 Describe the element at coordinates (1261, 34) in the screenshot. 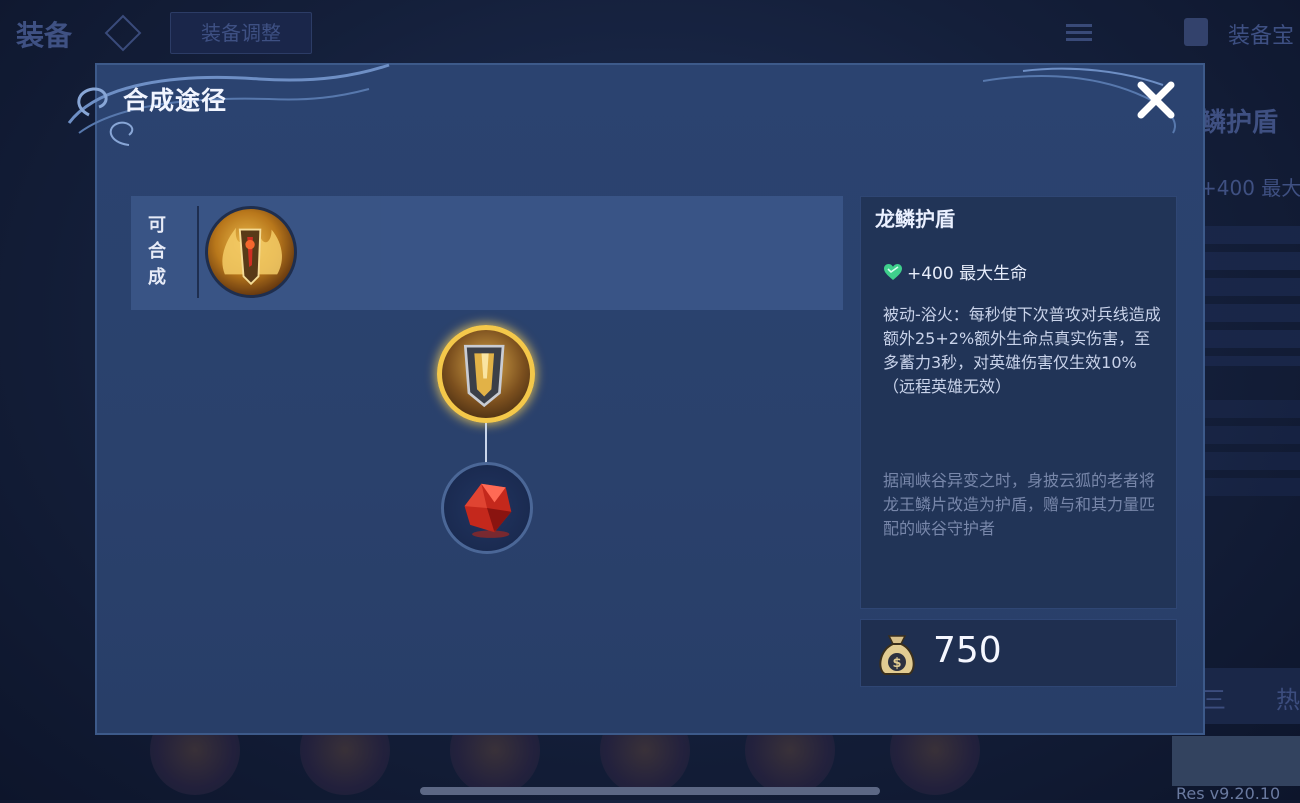

I see `treasure-label: 装备宝` at that location.